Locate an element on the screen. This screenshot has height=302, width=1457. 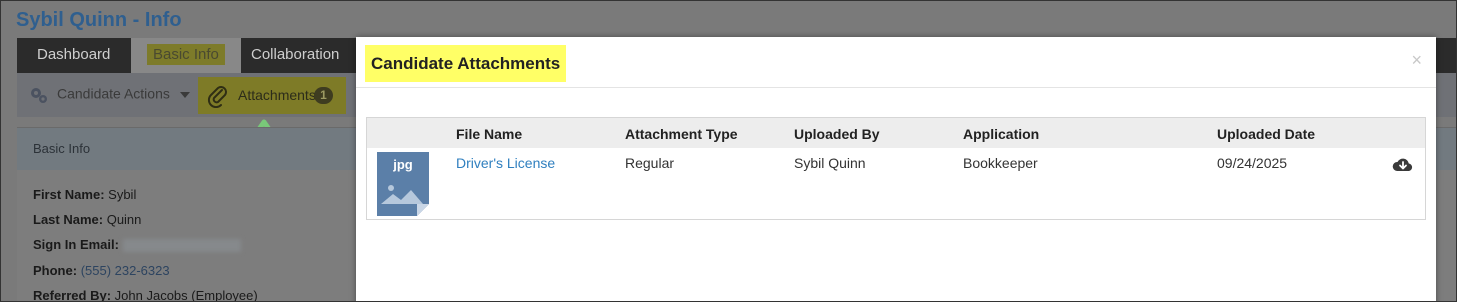
tab-collaboration: Collaboration is located at coordinates (295, 55).